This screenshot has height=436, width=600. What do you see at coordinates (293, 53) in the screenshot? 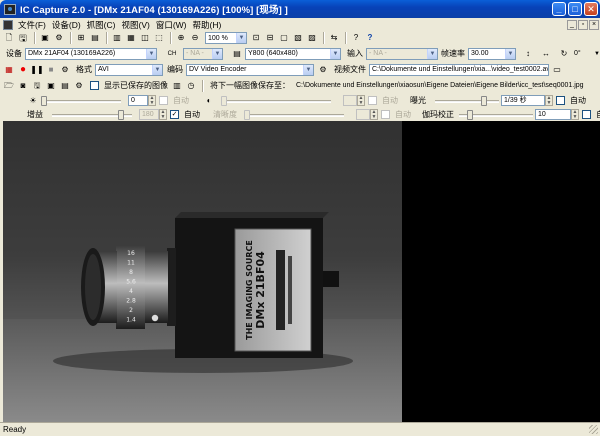
I see `video-format-select: Y800 (640x480) ▼` at bounding box center [293, 53].